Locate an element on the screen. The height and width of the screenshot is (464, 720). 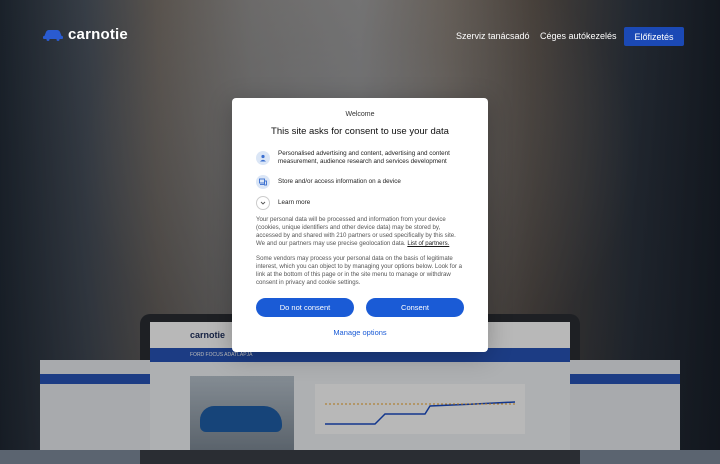
person-icon is located at coordinates (263, 157).